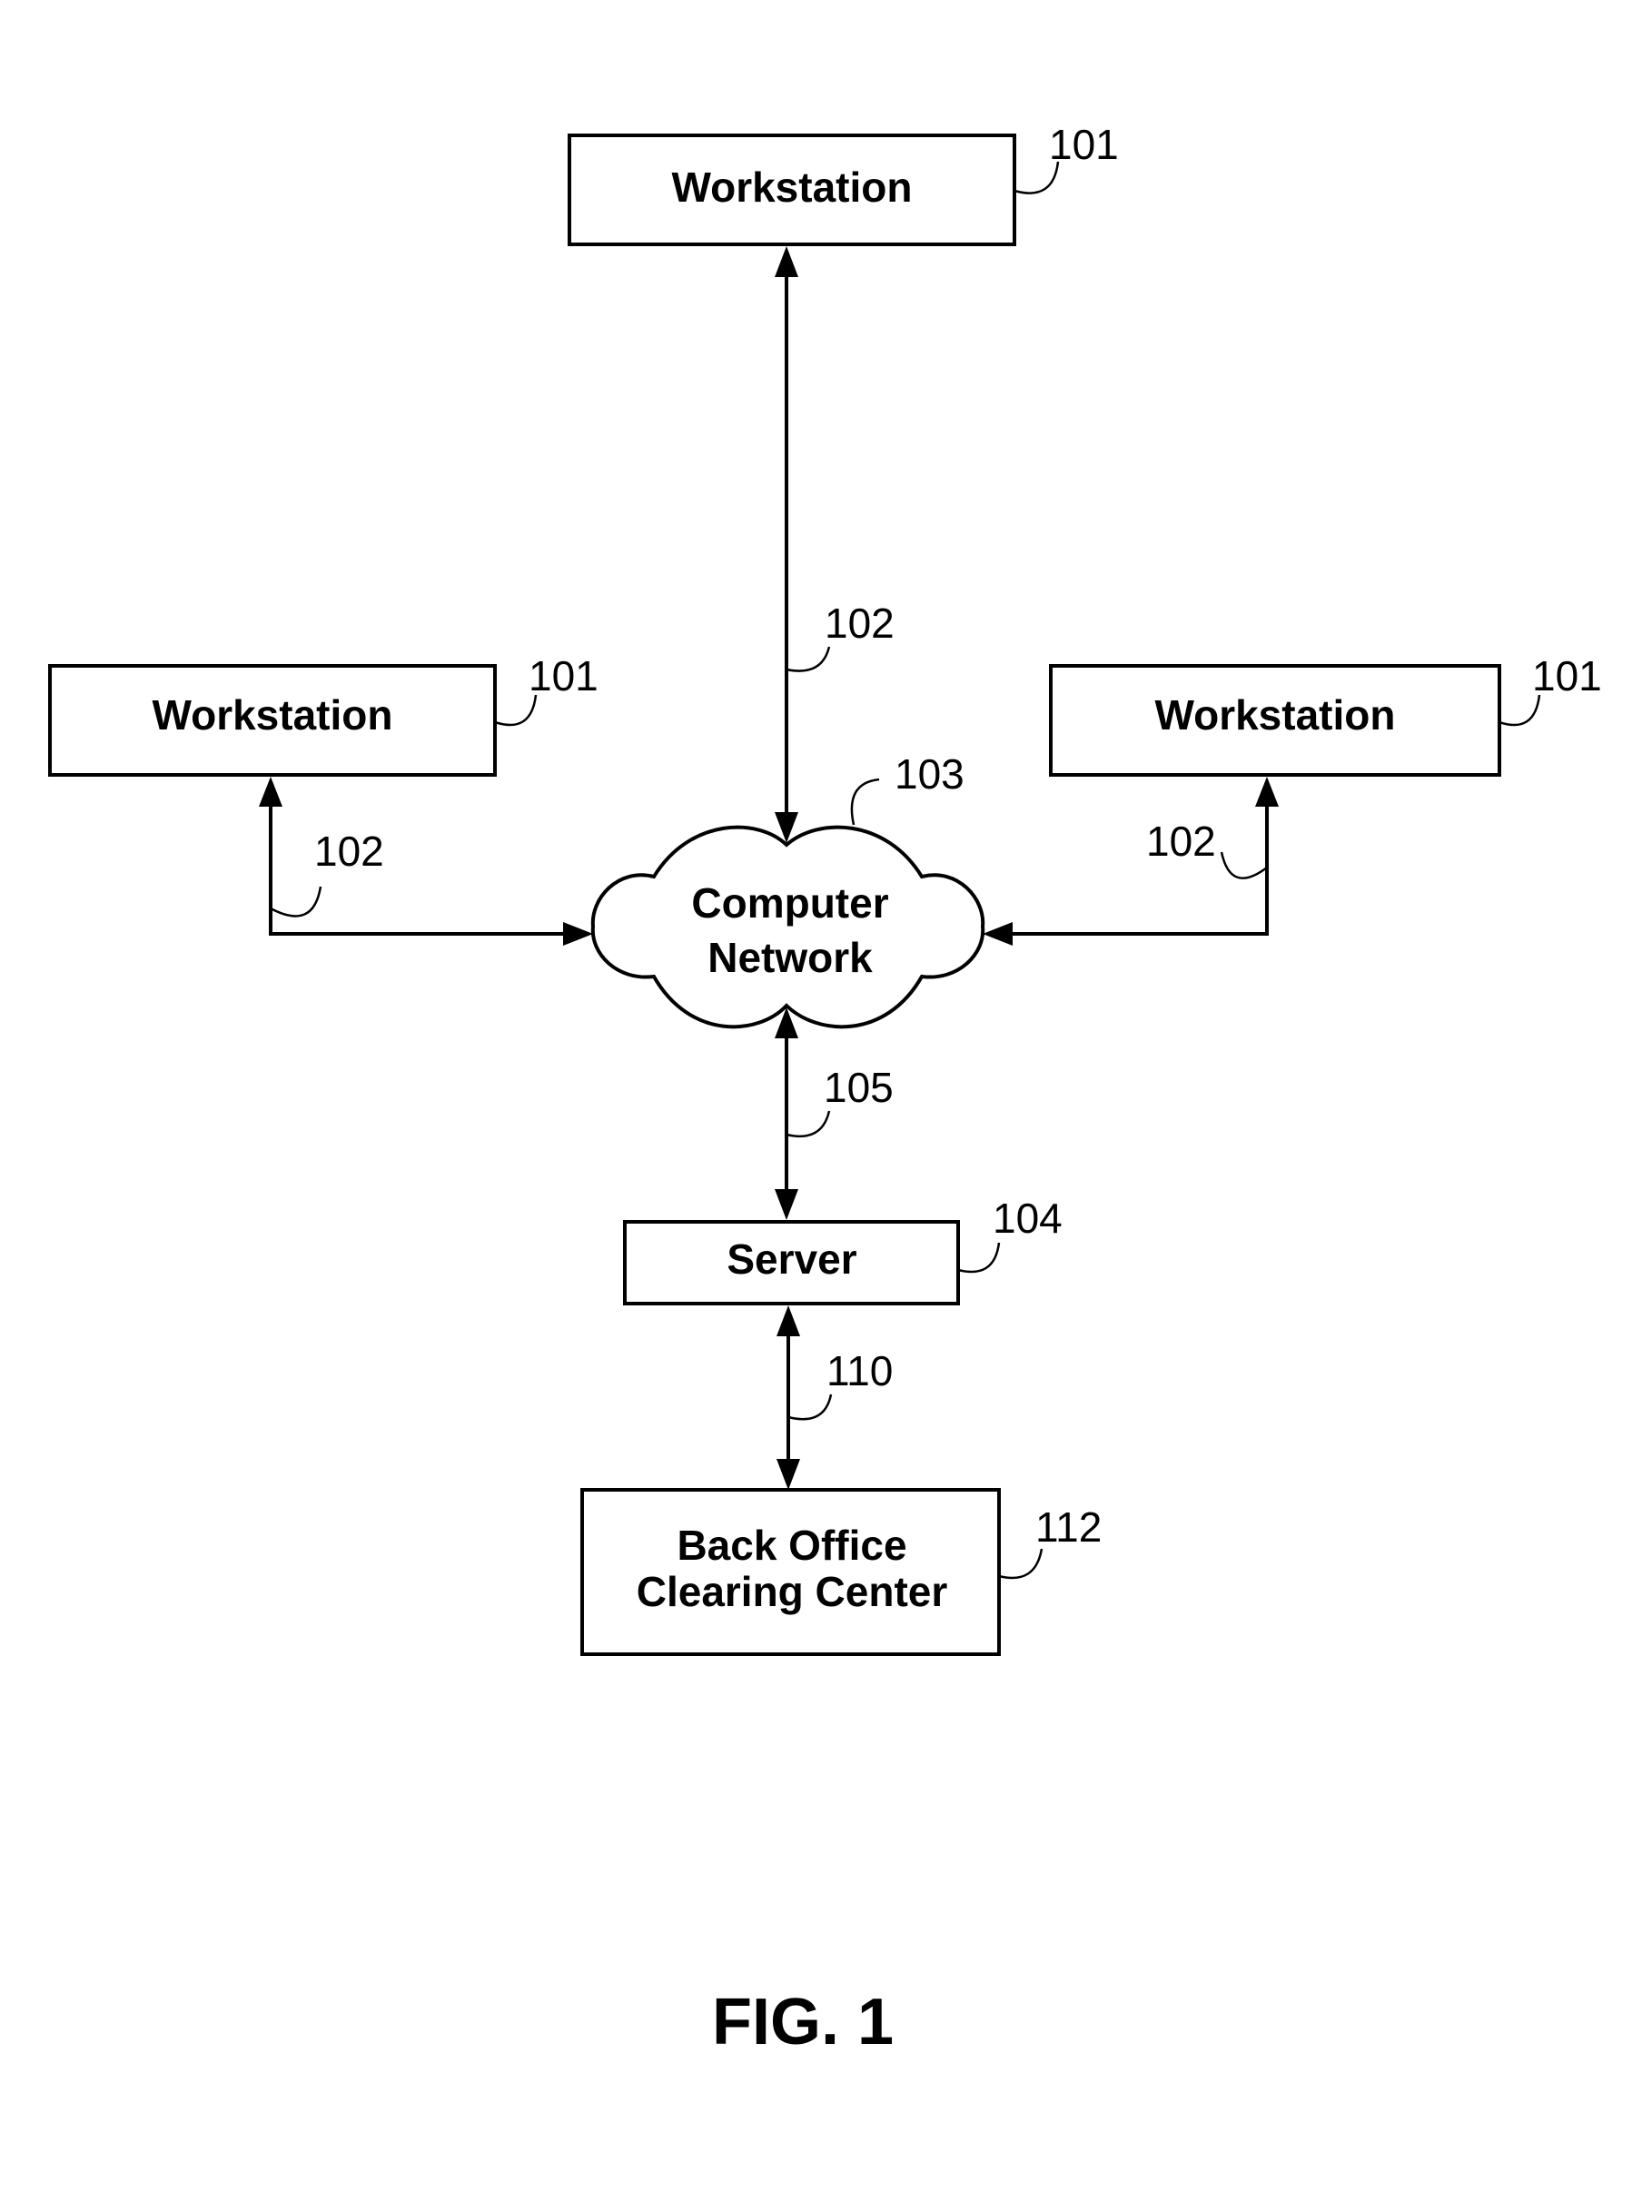  I want to click on workstation-top: Workstation 101, so click(843, 183).